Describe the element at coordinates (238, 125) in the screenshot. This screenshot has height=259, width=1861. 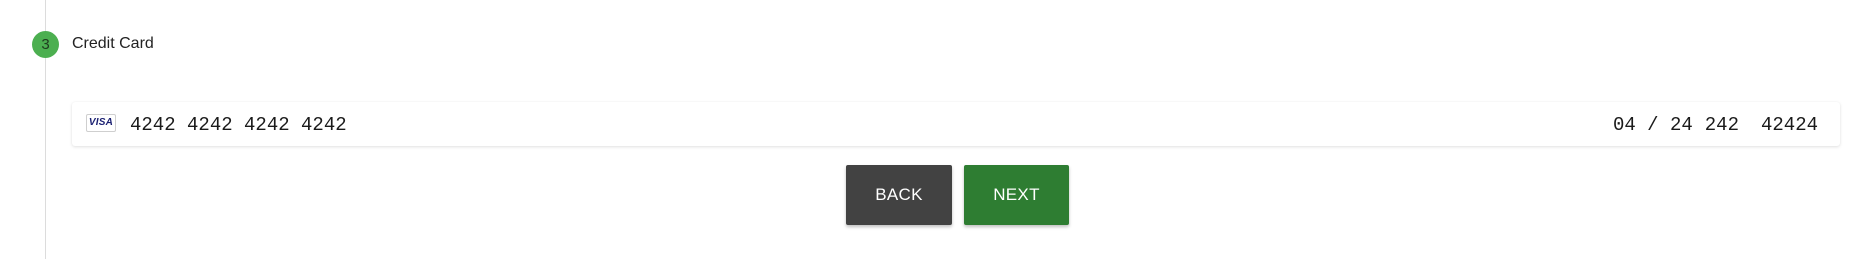
I see `card-number-input: 4242 4242 4242 4242` at that location.